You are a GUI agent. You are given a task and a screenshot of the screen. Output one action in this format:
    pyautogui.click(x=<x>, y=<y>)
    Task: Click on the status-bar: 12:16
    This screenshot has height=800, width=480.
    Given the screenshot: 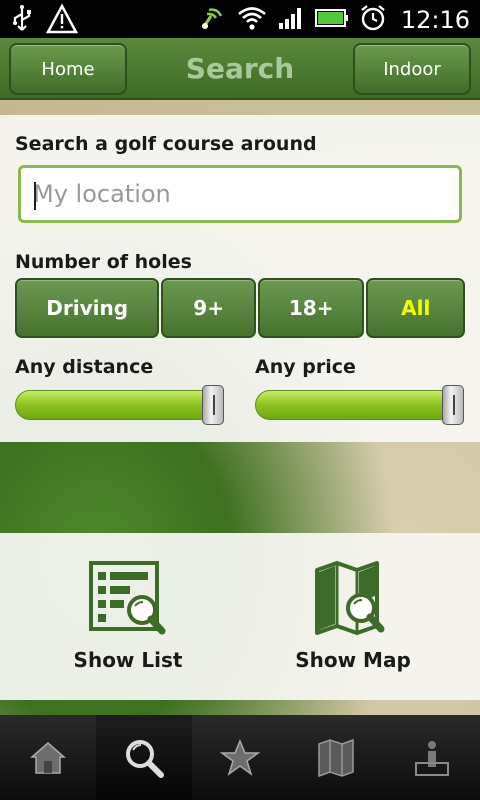 What is the action you would take?
    pyautogui.click(x=240, y=19)
    